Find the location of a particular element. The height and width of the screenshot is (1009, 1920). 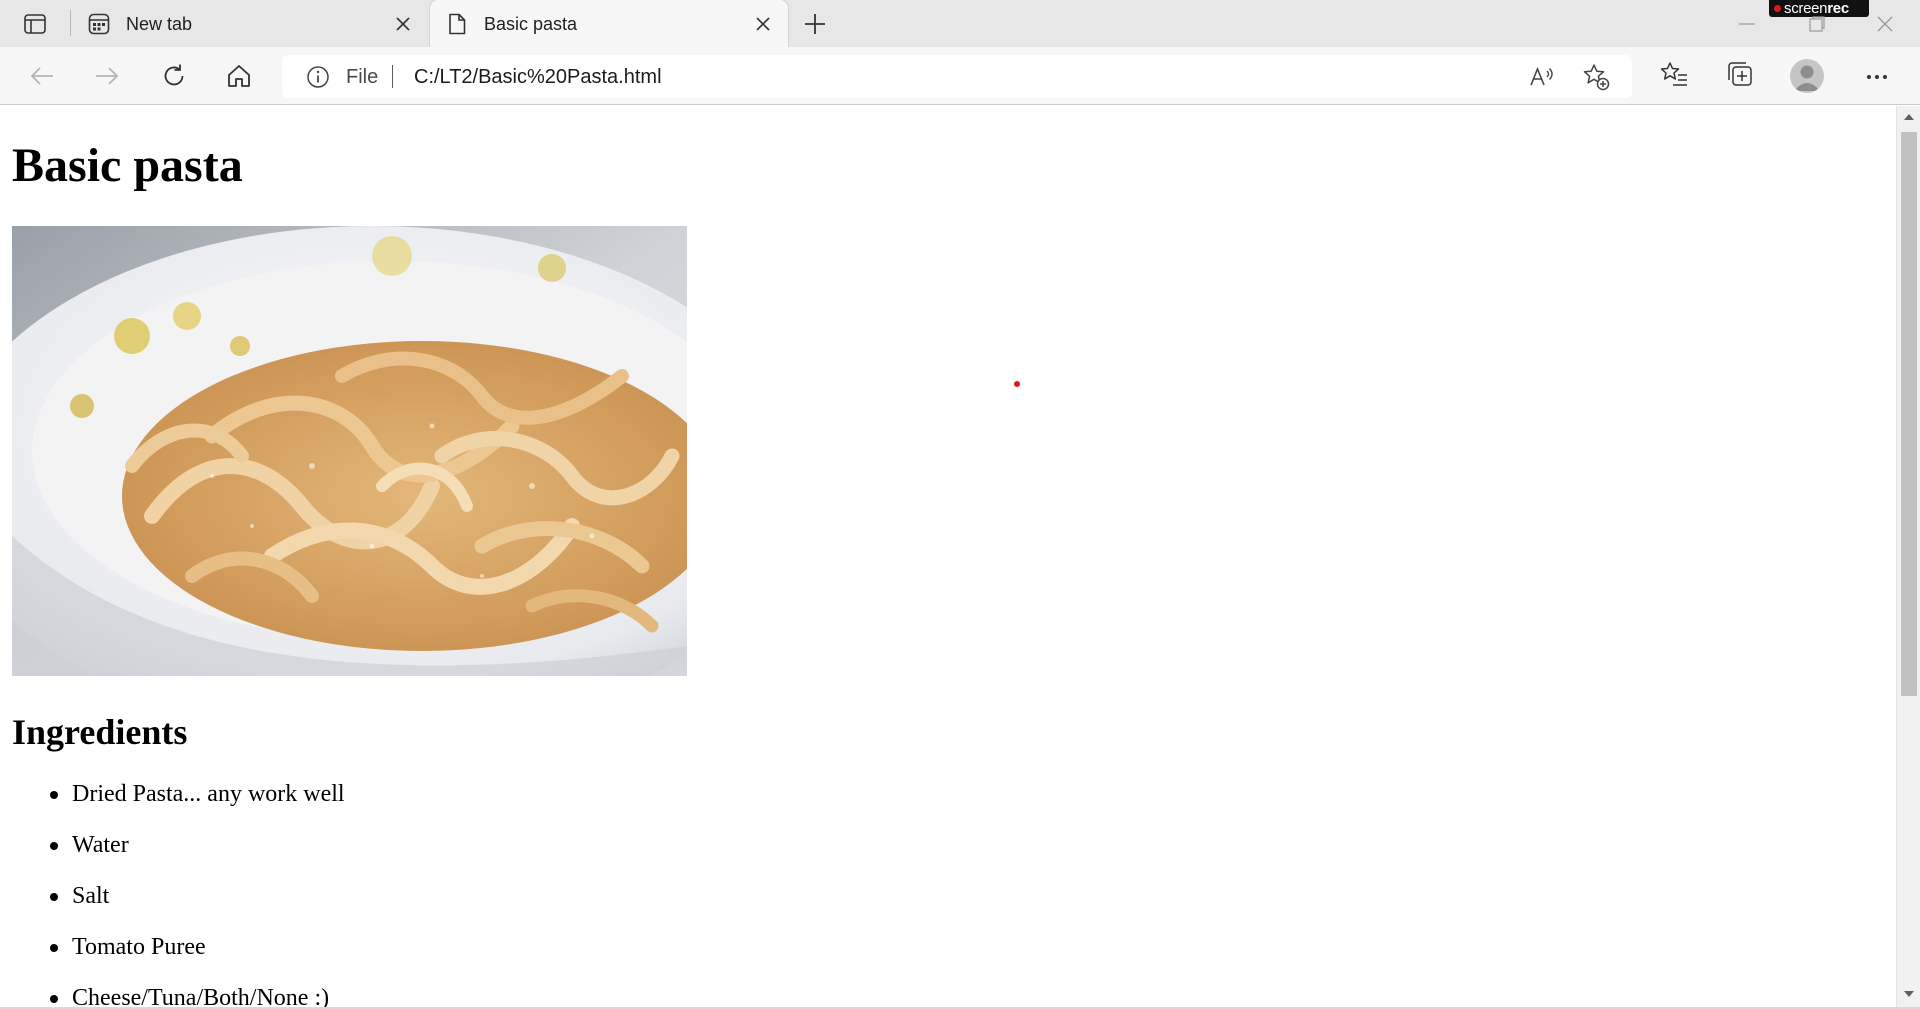

address-bar: File C:/LT2/Basic%20Pasta.html is located at coordinates (957, 76).